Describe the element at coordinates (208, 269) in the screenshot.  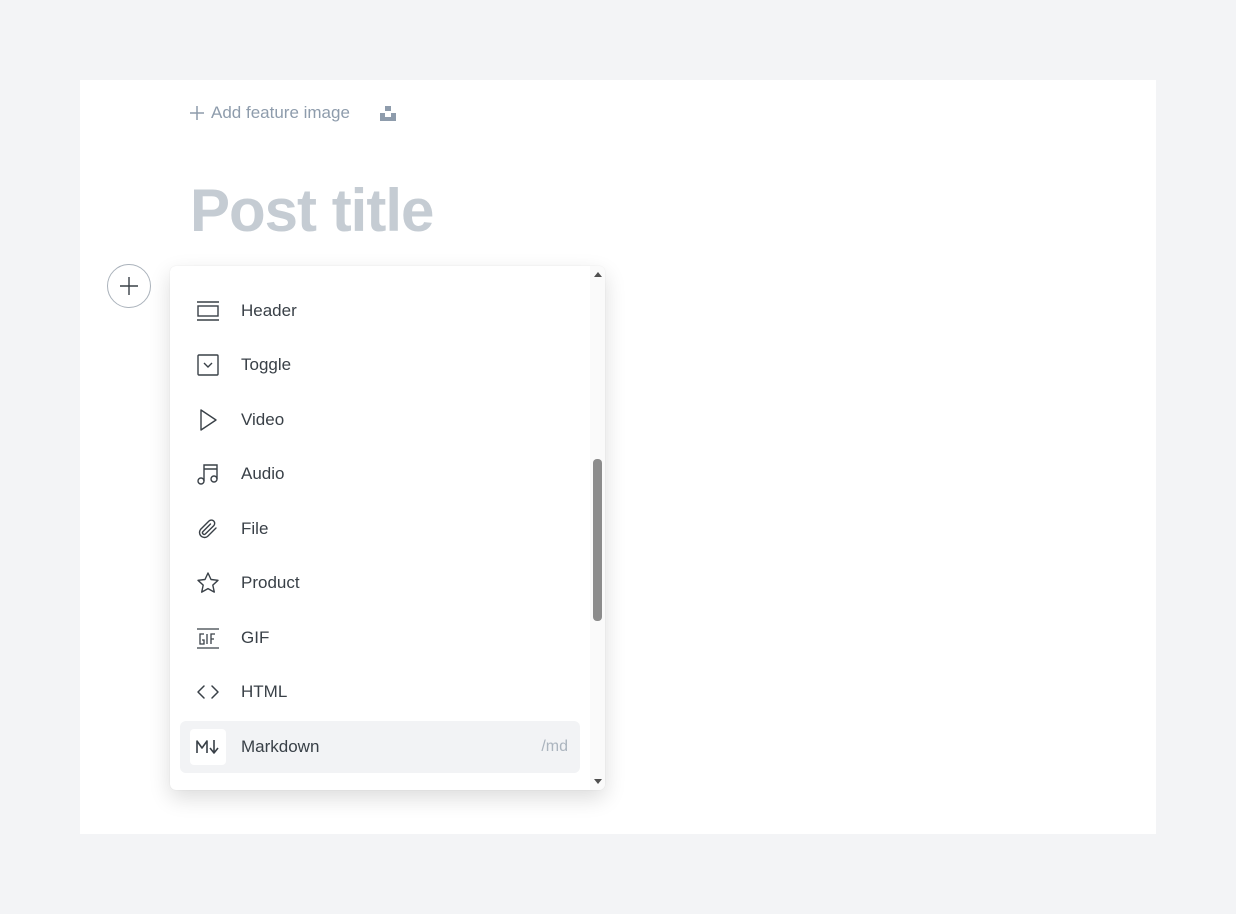
I see `callout-icon` at that location.